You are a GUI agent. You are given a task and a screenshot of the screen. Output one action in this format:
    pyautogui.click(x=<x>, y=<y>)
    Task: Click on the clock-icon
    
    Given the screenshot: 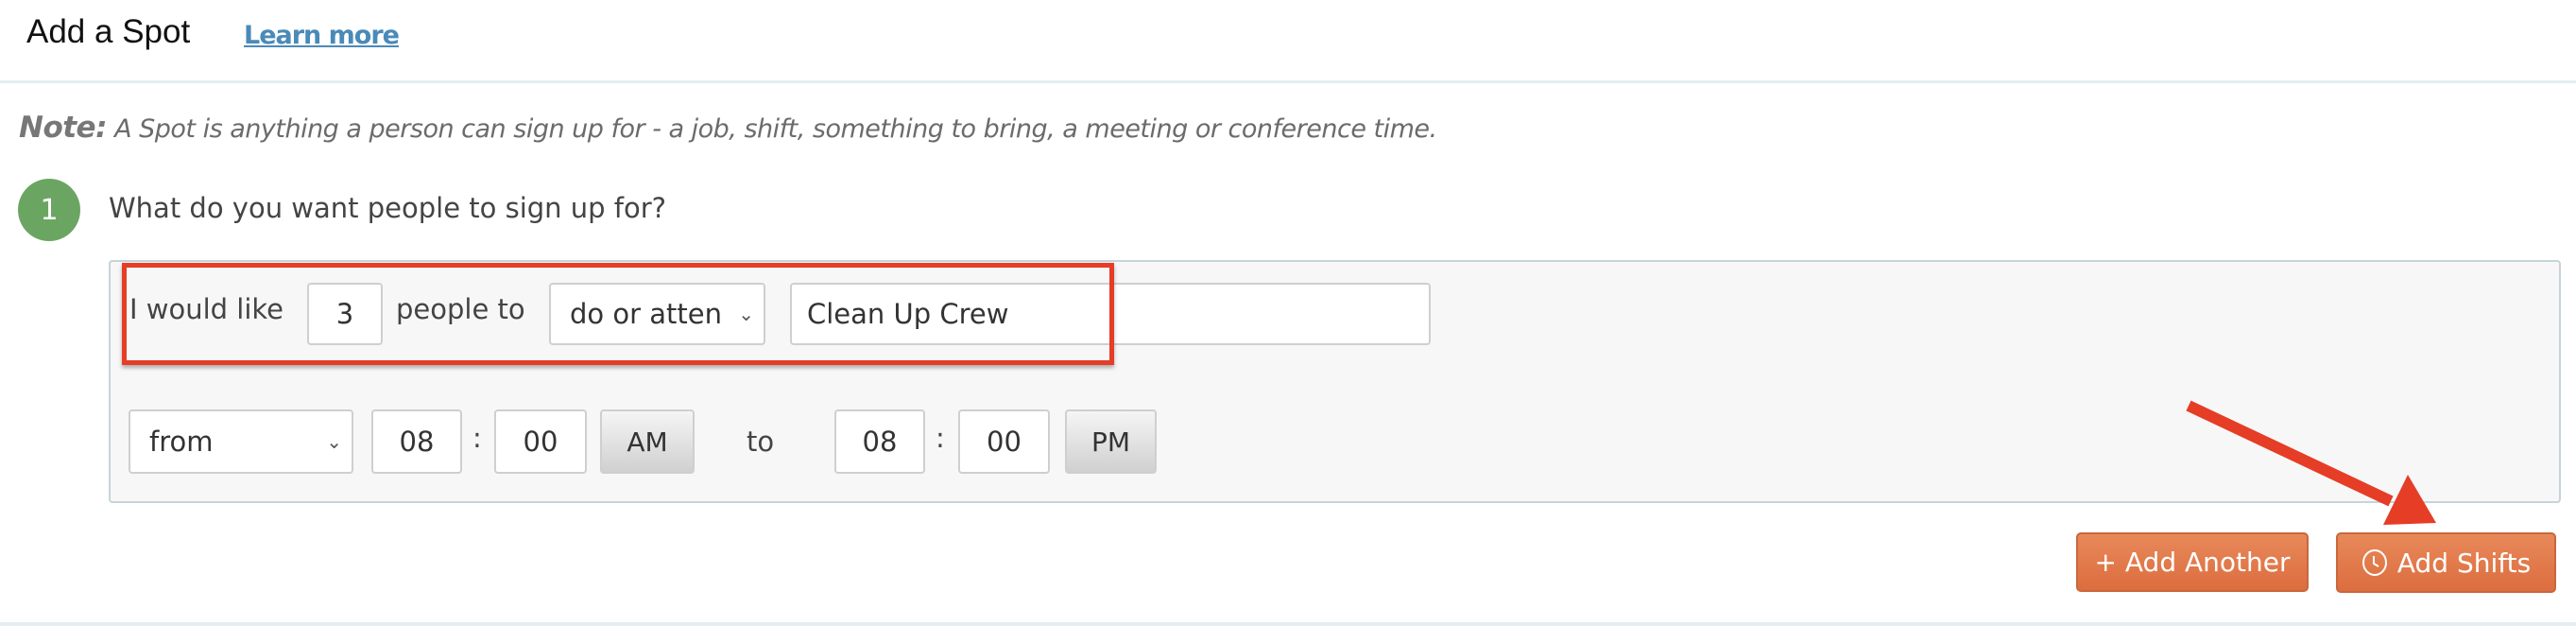 What is the action you would take?
    pyautogui.click(x=2374, y=563)
    